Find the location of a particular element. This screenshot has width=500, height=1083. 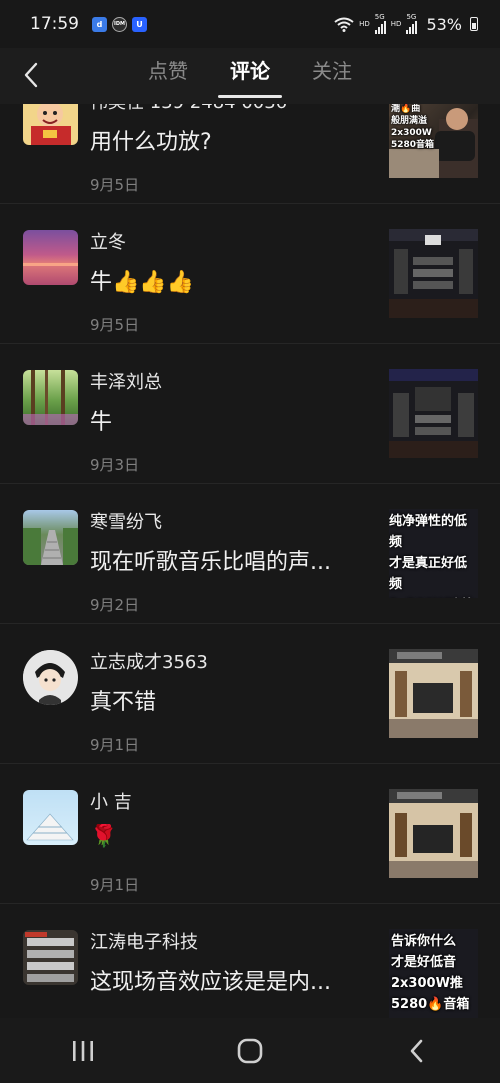

comment-text: 牛 is located at coordinates (101, 422).